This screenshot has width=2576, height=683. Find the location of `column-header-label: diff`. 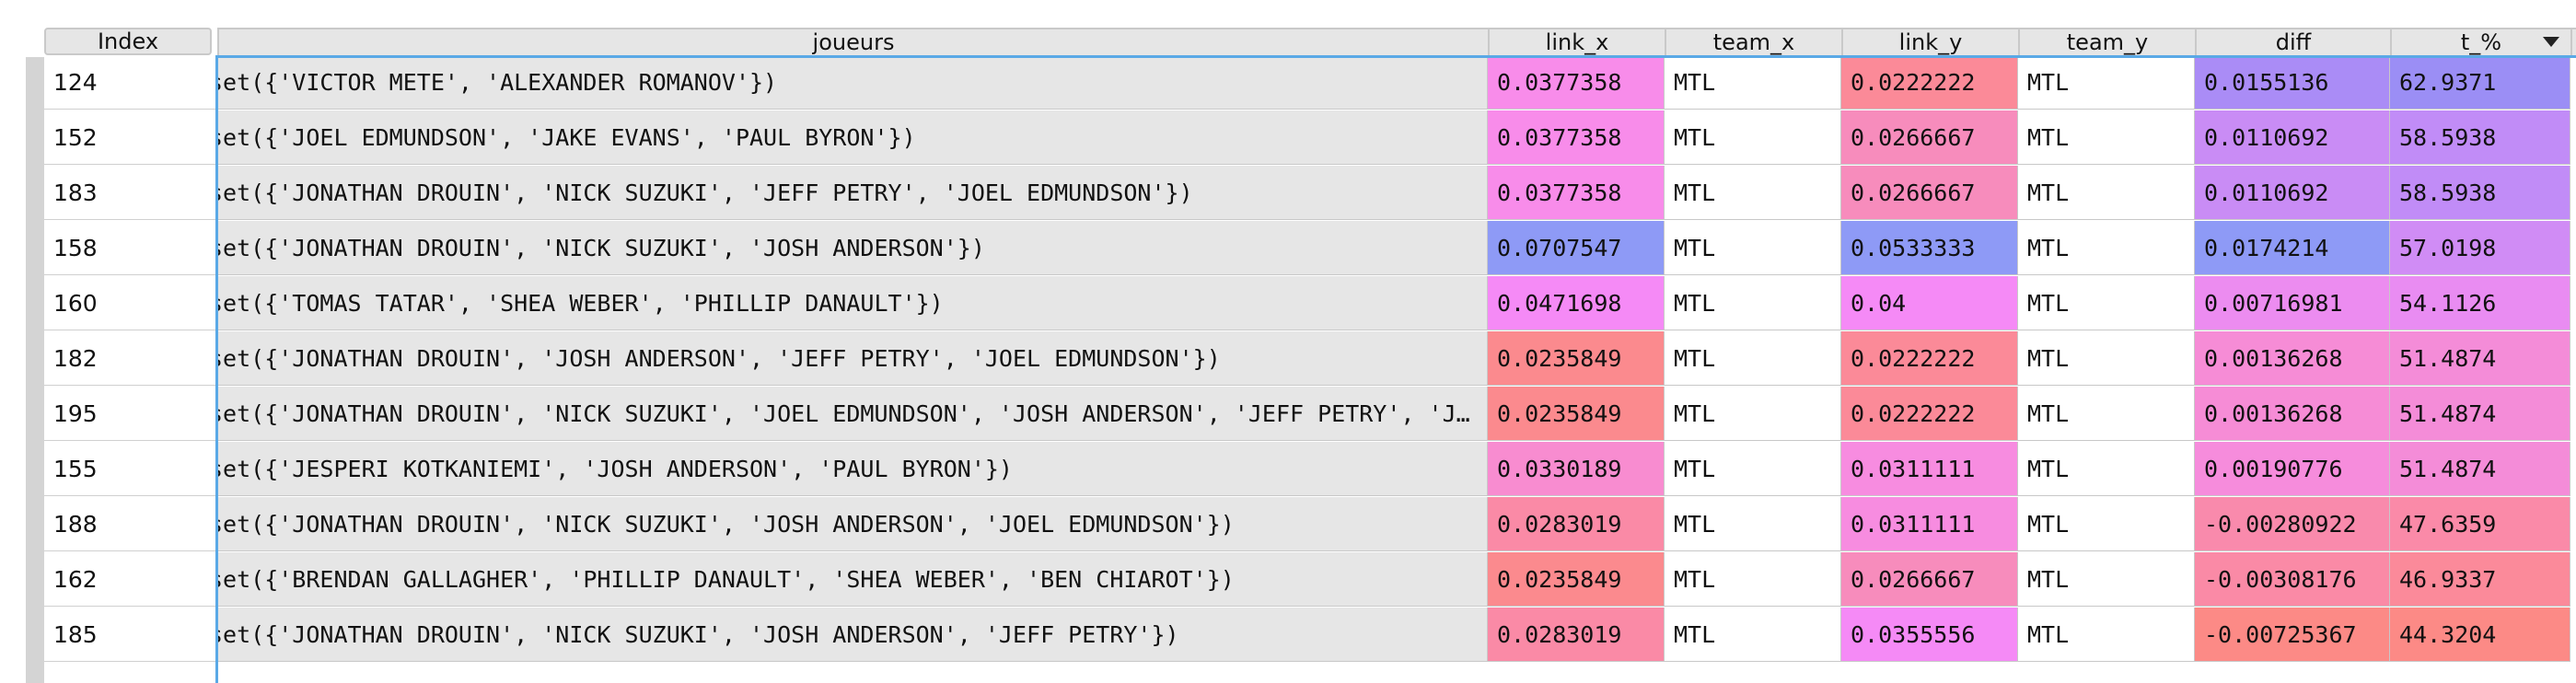

column-header-label: diff is located at coordinates (2293, 42).